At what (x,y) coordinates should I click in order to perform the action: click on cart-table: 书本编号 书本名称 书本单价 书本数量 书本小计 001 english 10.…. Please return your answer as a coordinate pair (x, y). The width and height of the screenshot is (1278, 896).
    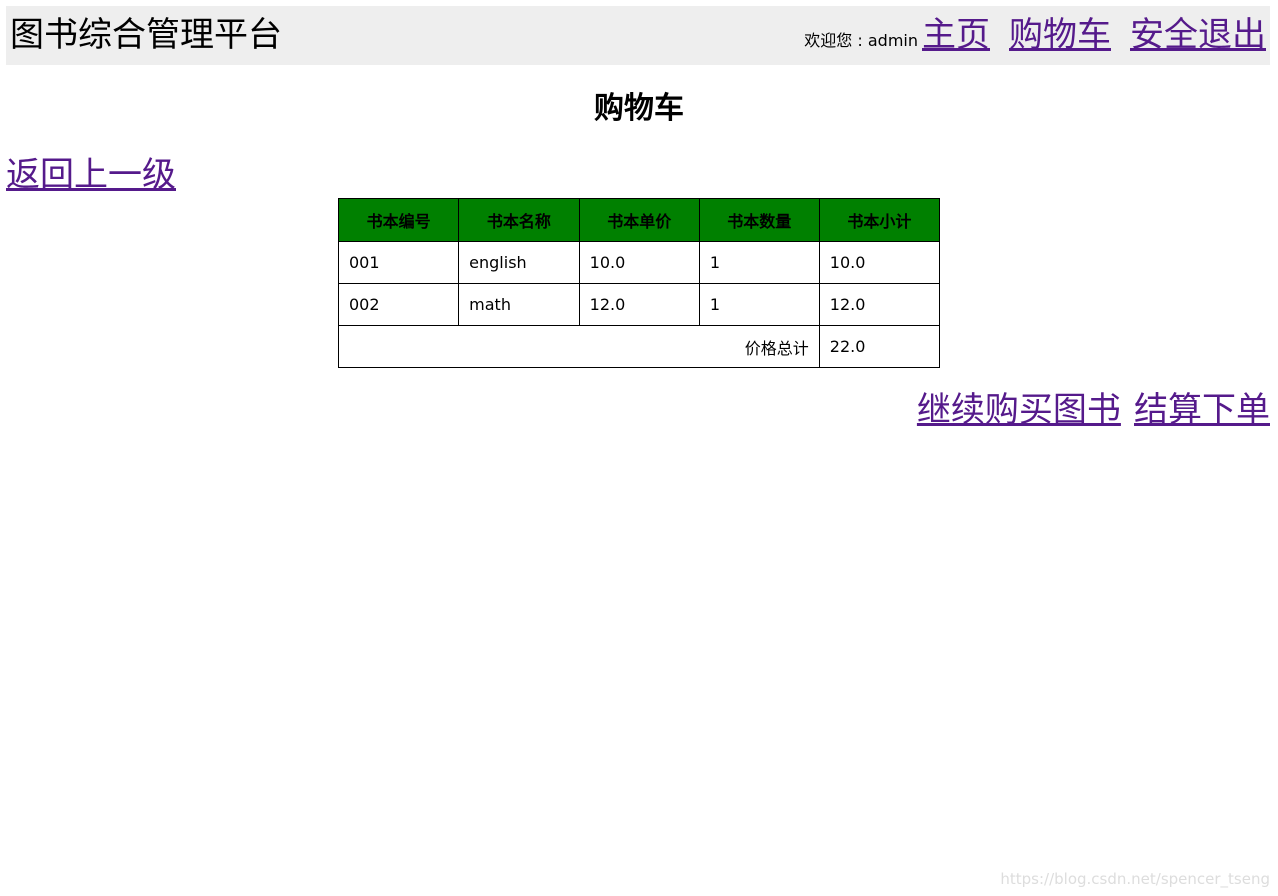
    Looking at the image, I should click on (639, 283).